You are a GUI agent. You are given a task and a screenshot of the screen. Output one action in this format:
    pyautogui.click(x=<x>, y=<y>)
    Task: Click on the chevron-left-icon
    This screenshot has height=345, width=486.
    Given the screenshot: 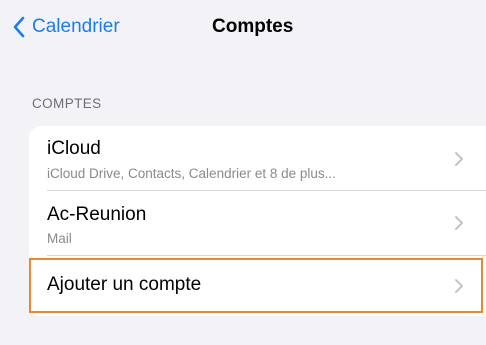 What is the action you would take?
    pyautogui.click(x=19, y=27)
    